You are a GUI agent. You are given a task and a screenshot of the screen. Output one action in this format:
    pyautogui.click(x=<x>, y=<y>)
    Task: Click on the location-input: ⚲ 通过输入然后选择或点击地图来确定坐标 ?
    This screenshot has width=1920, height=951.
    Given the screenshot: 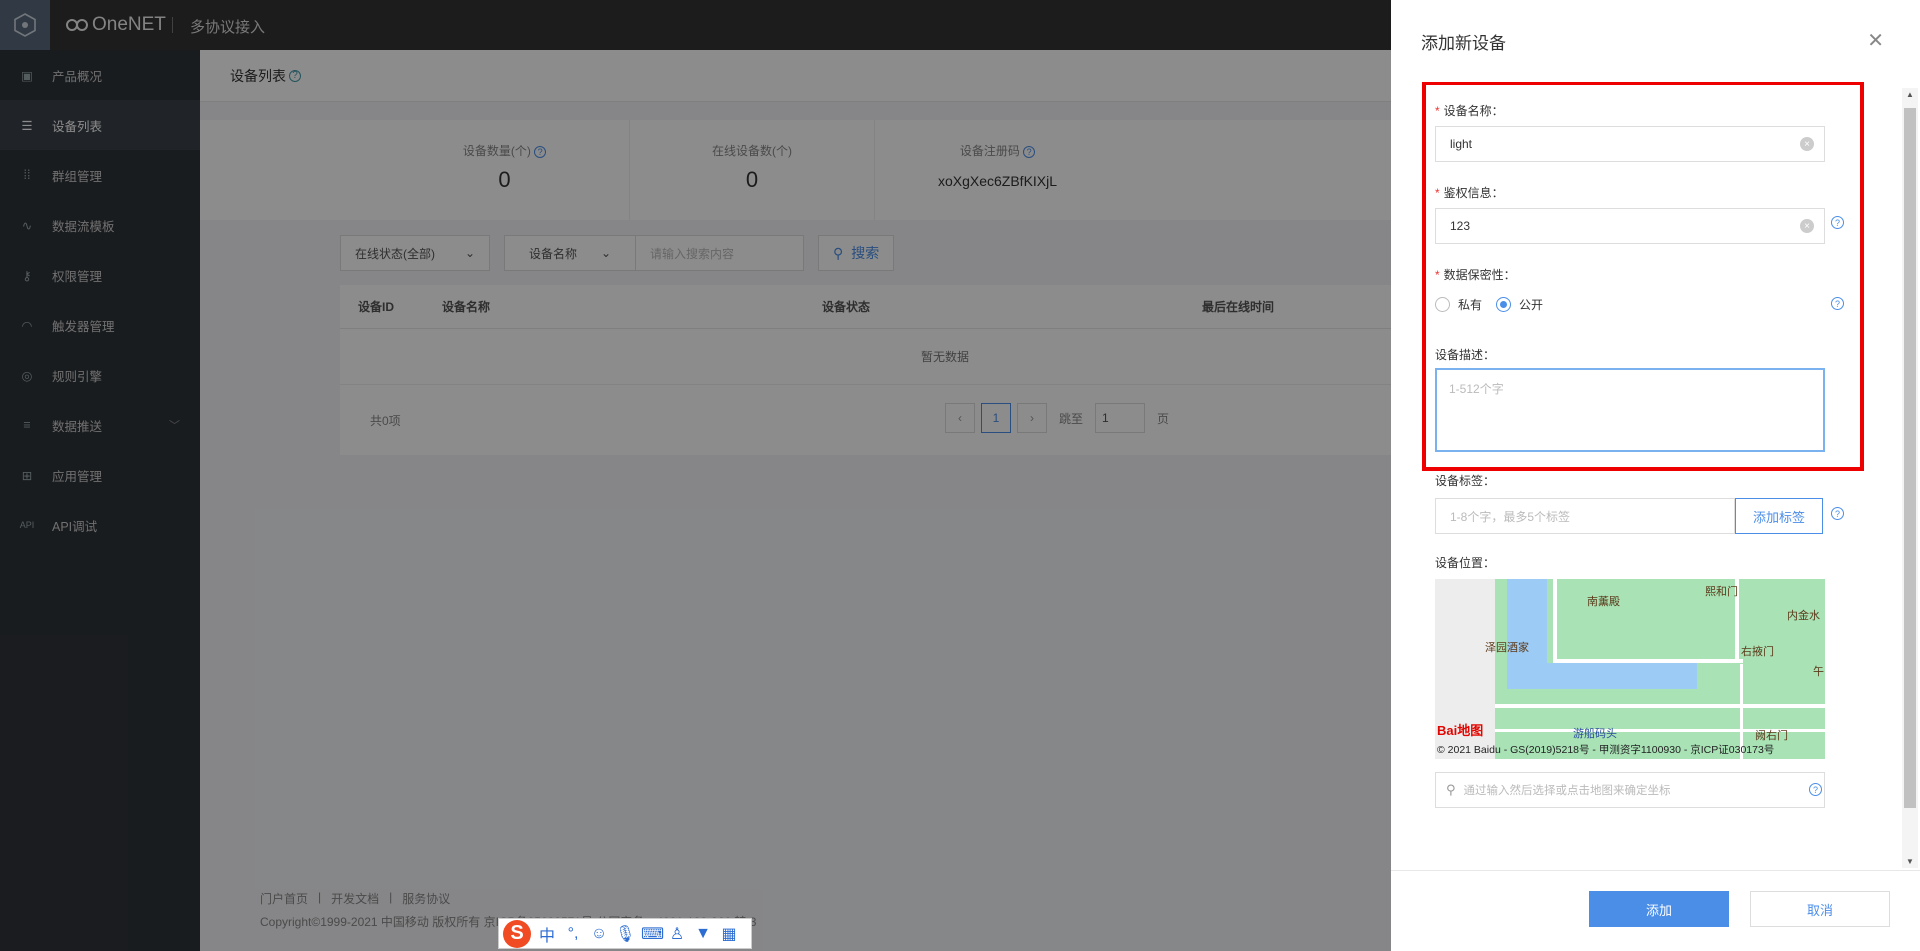 What is the action you would take?
    pyautogui.click(x=1630, y=790)
    